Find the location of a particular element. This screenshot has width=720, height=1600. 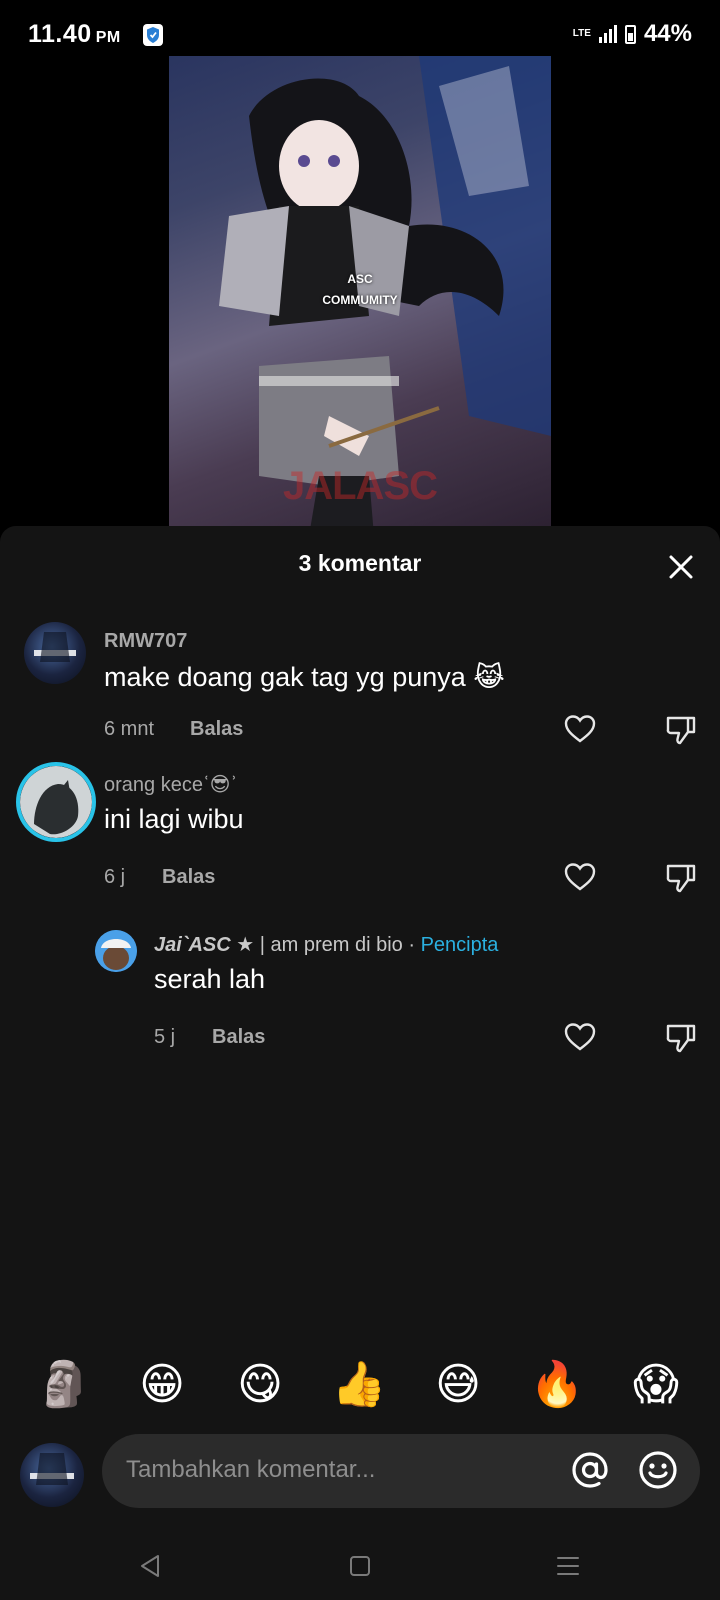

laughing-cat-emoji: 😹 is located at coordinates (489, 677).